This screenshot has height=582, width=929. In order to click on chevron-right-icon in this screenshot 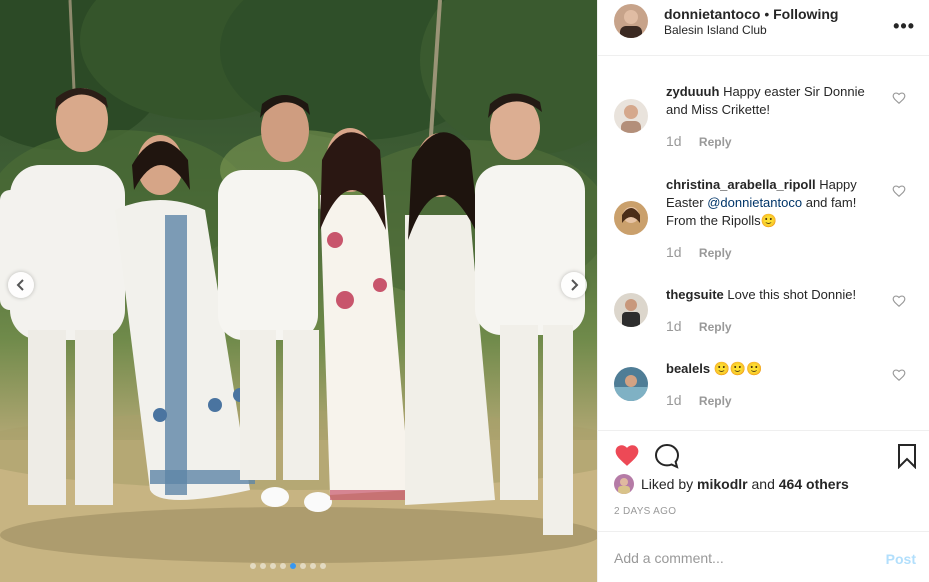, I will do `click(575, 285)`.